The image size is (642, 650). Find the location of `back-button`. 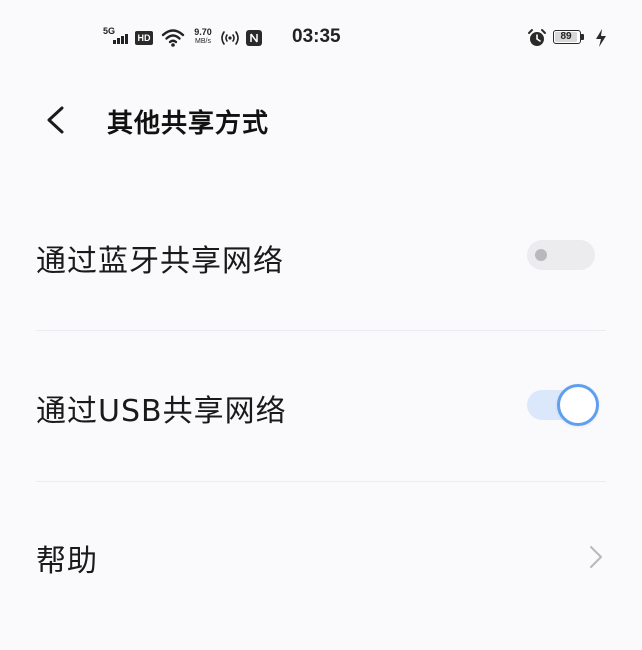

back-button is located at coordinates (56, 120).